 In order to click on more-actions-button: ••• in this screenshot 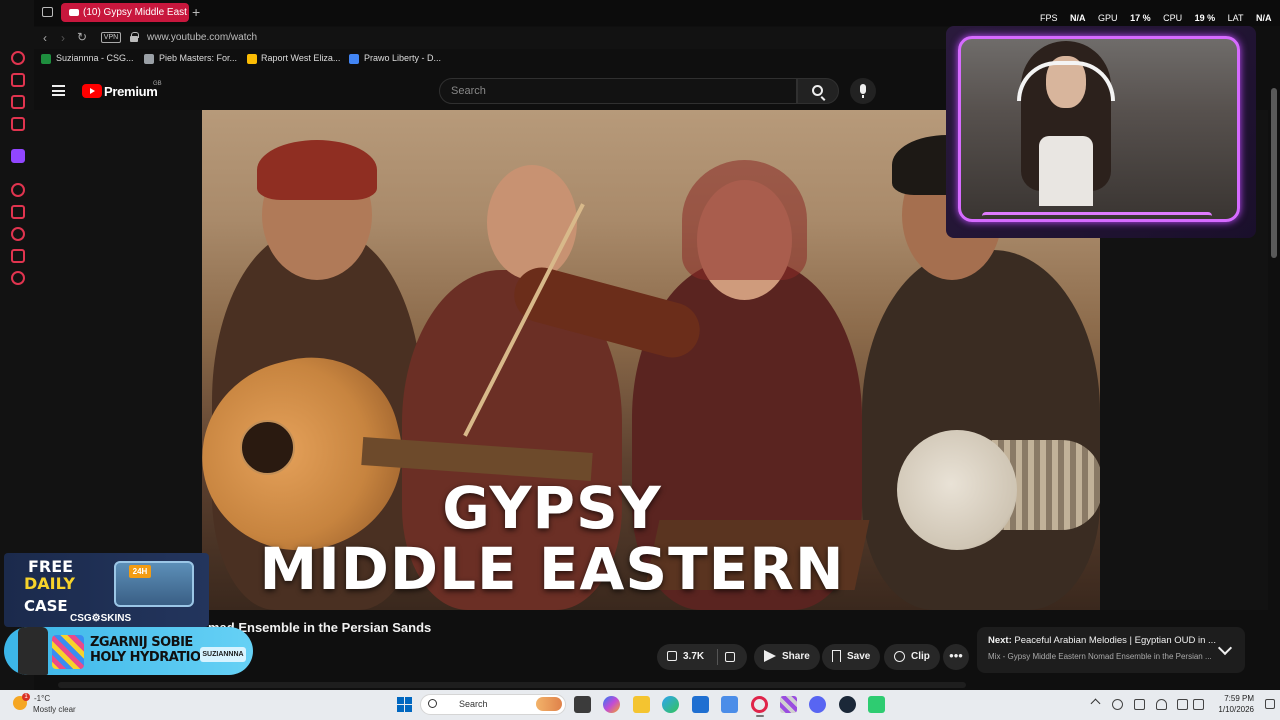, I will do `click(956, 657)`.